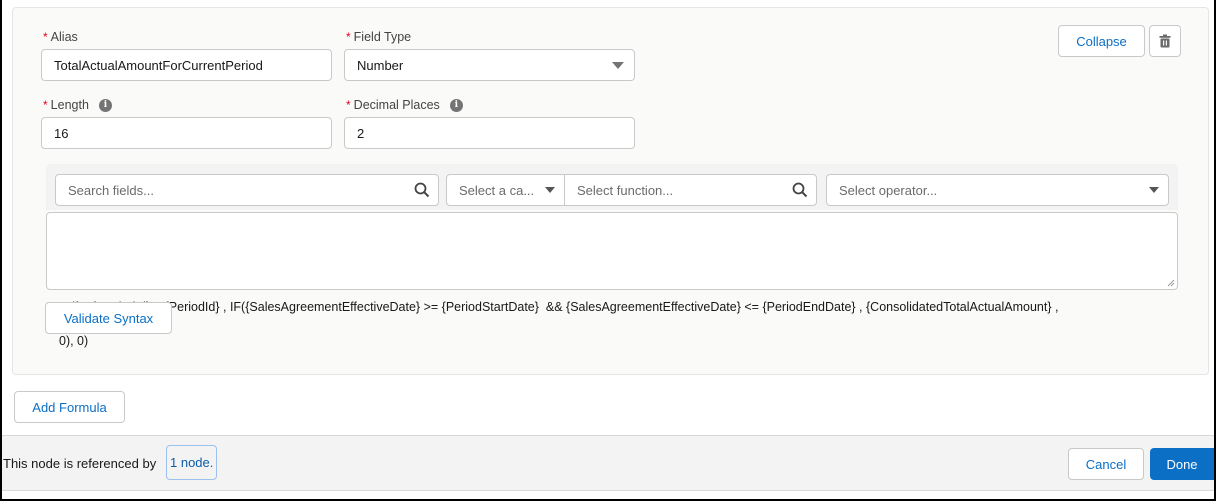  What do you see at coordinates (380, 65) in the screenshot?
I see `field-type-value: Number` at bounding box center [380, 65].